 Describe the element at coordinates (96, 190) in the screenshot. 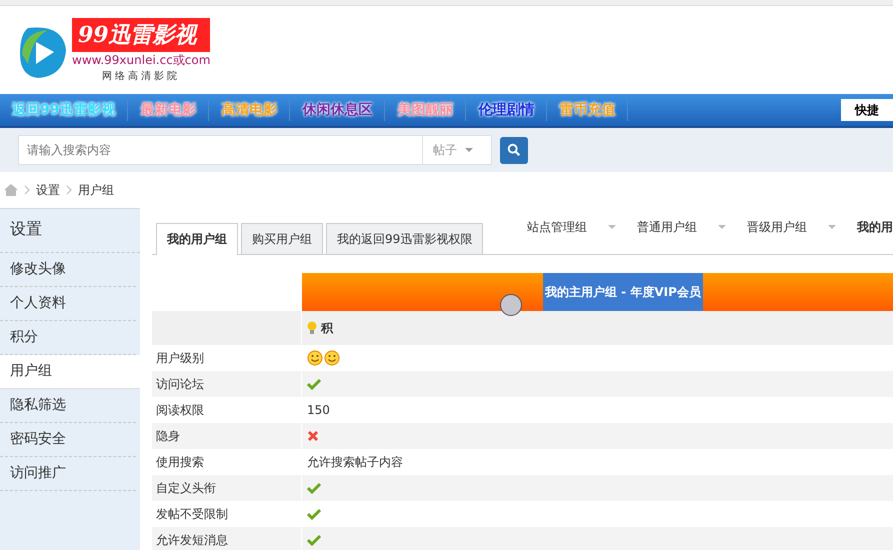

I see `breadcrumb-link: 用户组` at that location.